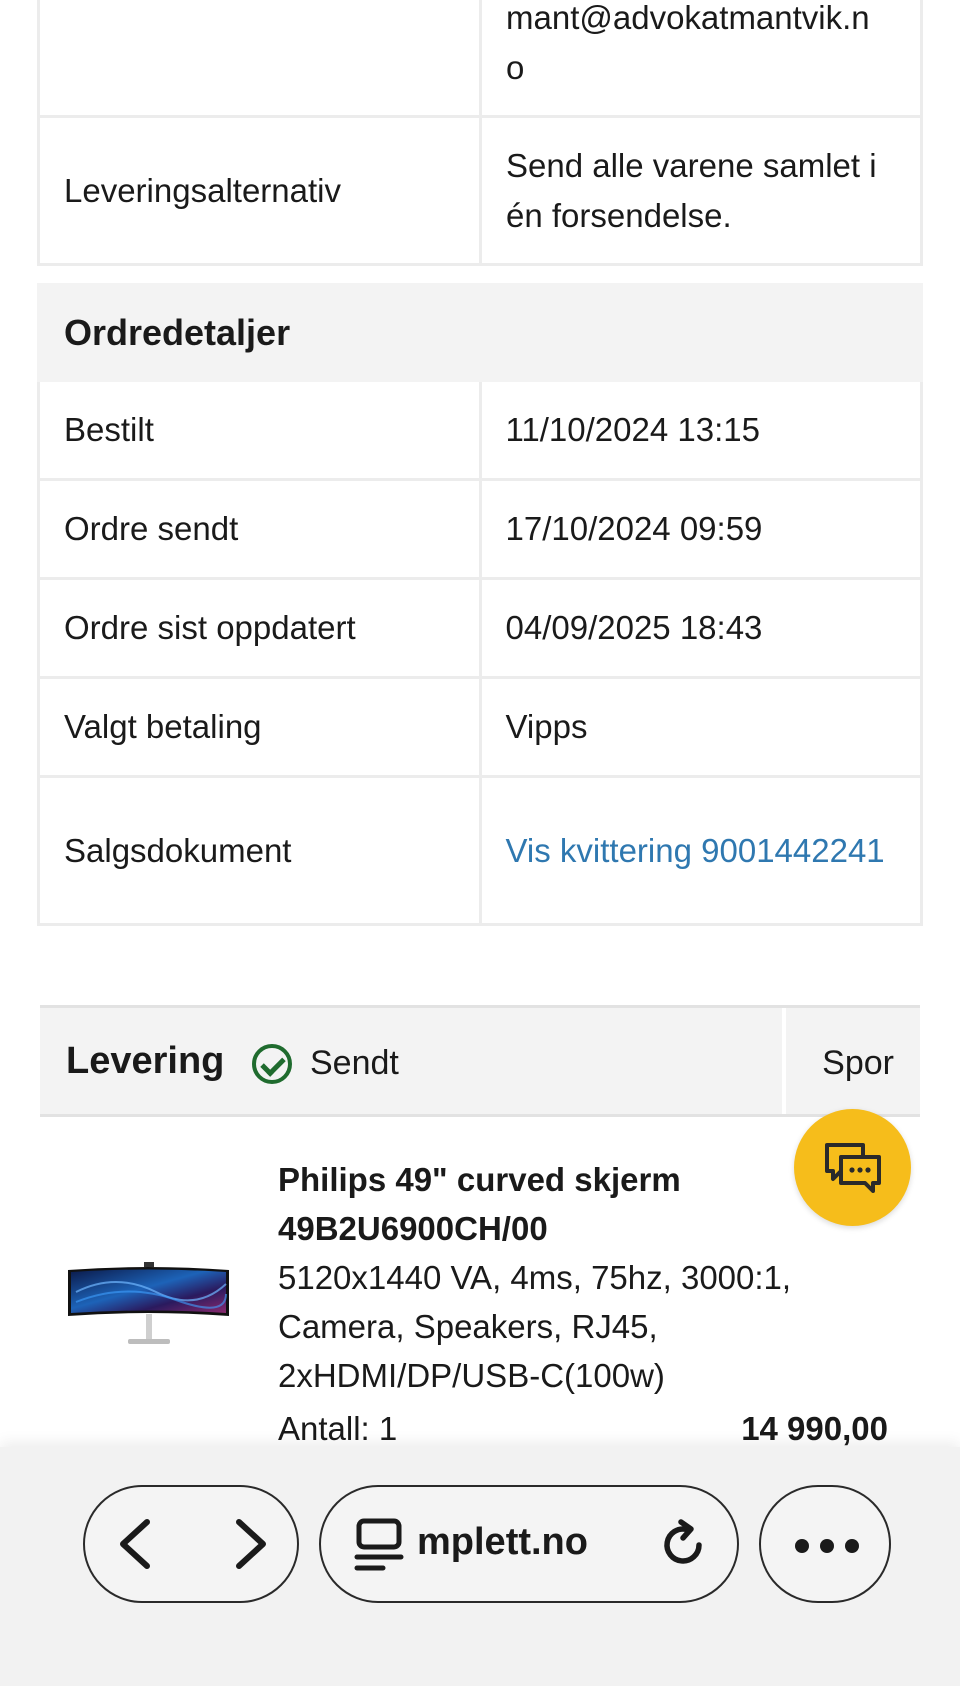  I want to click on product-price: 14 990,00, so click(814, 1428).